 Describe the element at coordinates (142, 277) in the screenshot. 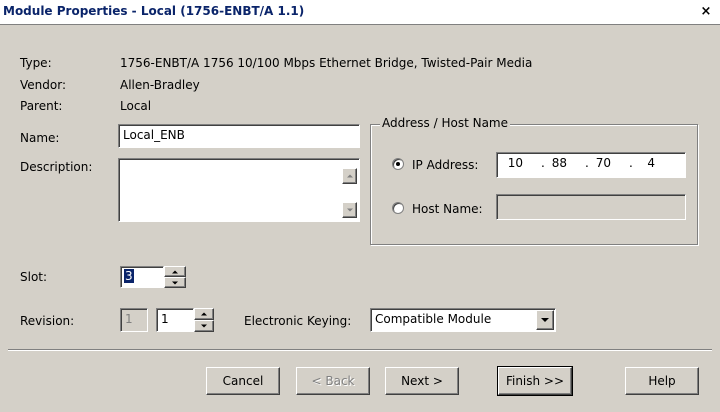

I see `slot-field: 3` at that location.